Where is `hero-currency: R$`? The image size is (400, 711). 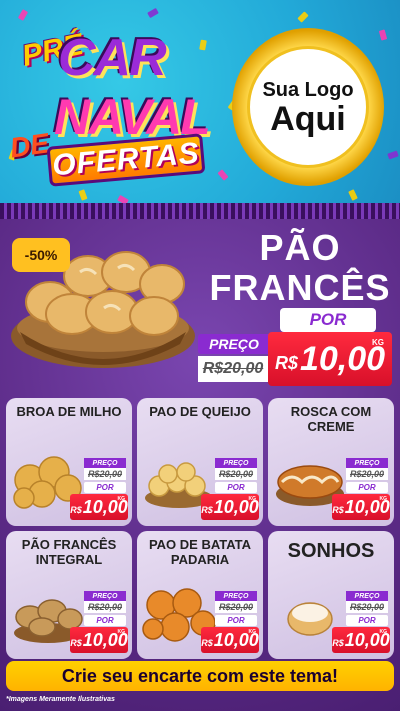
hero-currency: R$ is located at coordinates (286, 362).